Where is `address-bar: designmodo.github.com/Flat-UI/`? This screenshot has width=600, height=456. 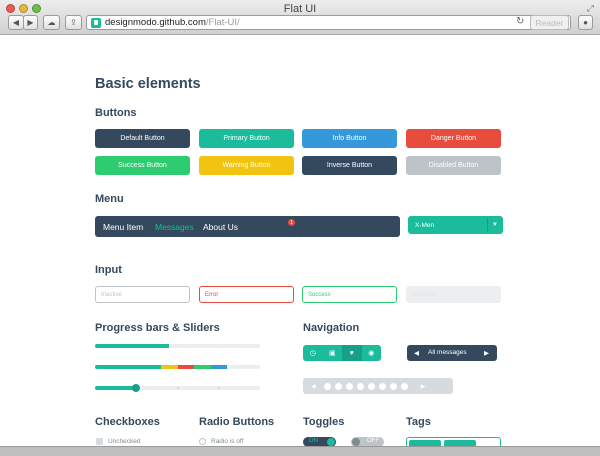
address-bar: designmodo.github.com/Flat-UI/ is located at coordinates (328, 22).